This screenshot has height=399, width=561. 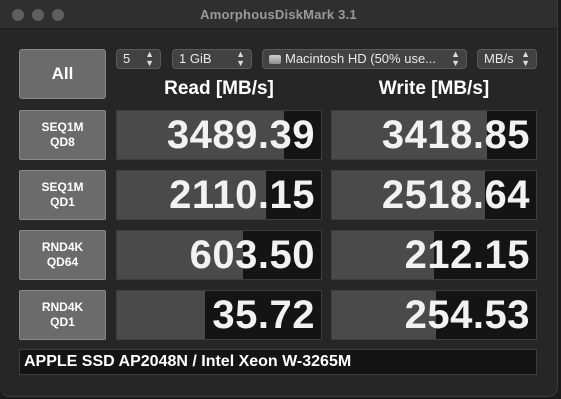 What do you see at coordinates (62, 142) in the screenshot?
I see `row-label-line2: QD8` at bounding box center [62, 142].